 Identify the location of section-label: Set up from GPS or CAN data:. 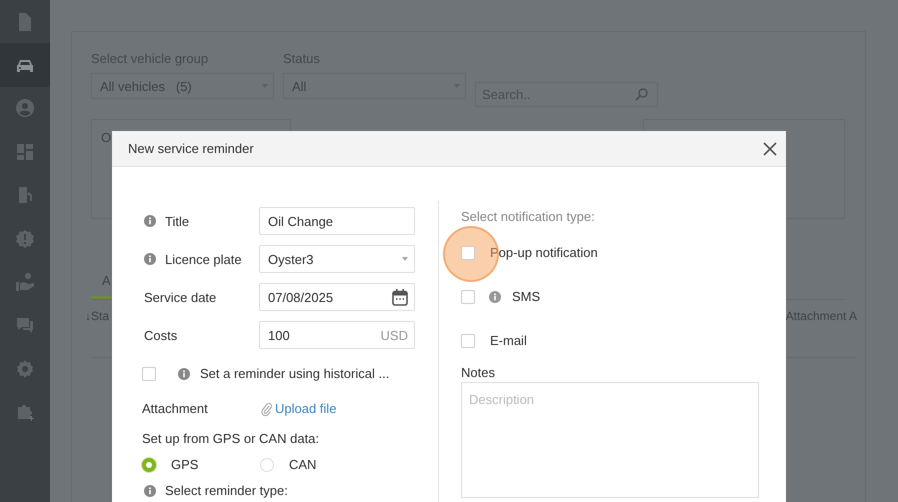
(231, 438).